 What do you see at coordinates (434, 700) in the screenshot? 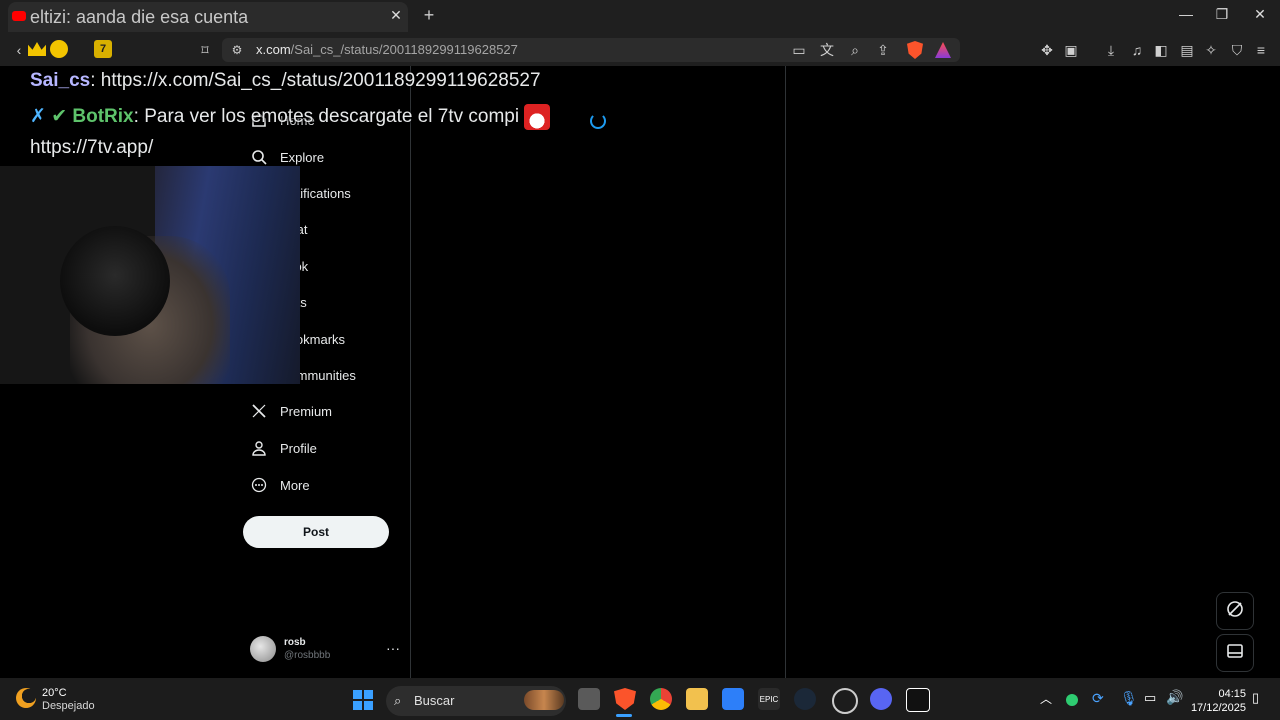
I see `taskbar-search-label: Buscar` at bounding box center [434, 700].